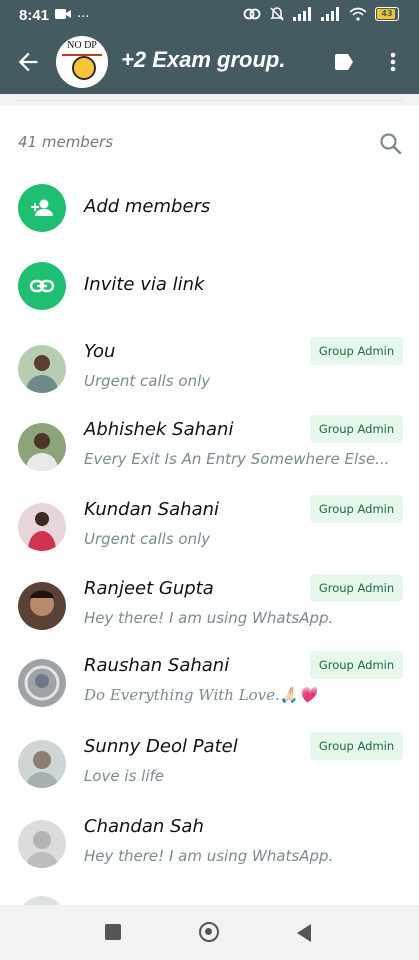 This screenshot has height=960, width=419. I want to click on signal-icon, so click(302, 14).